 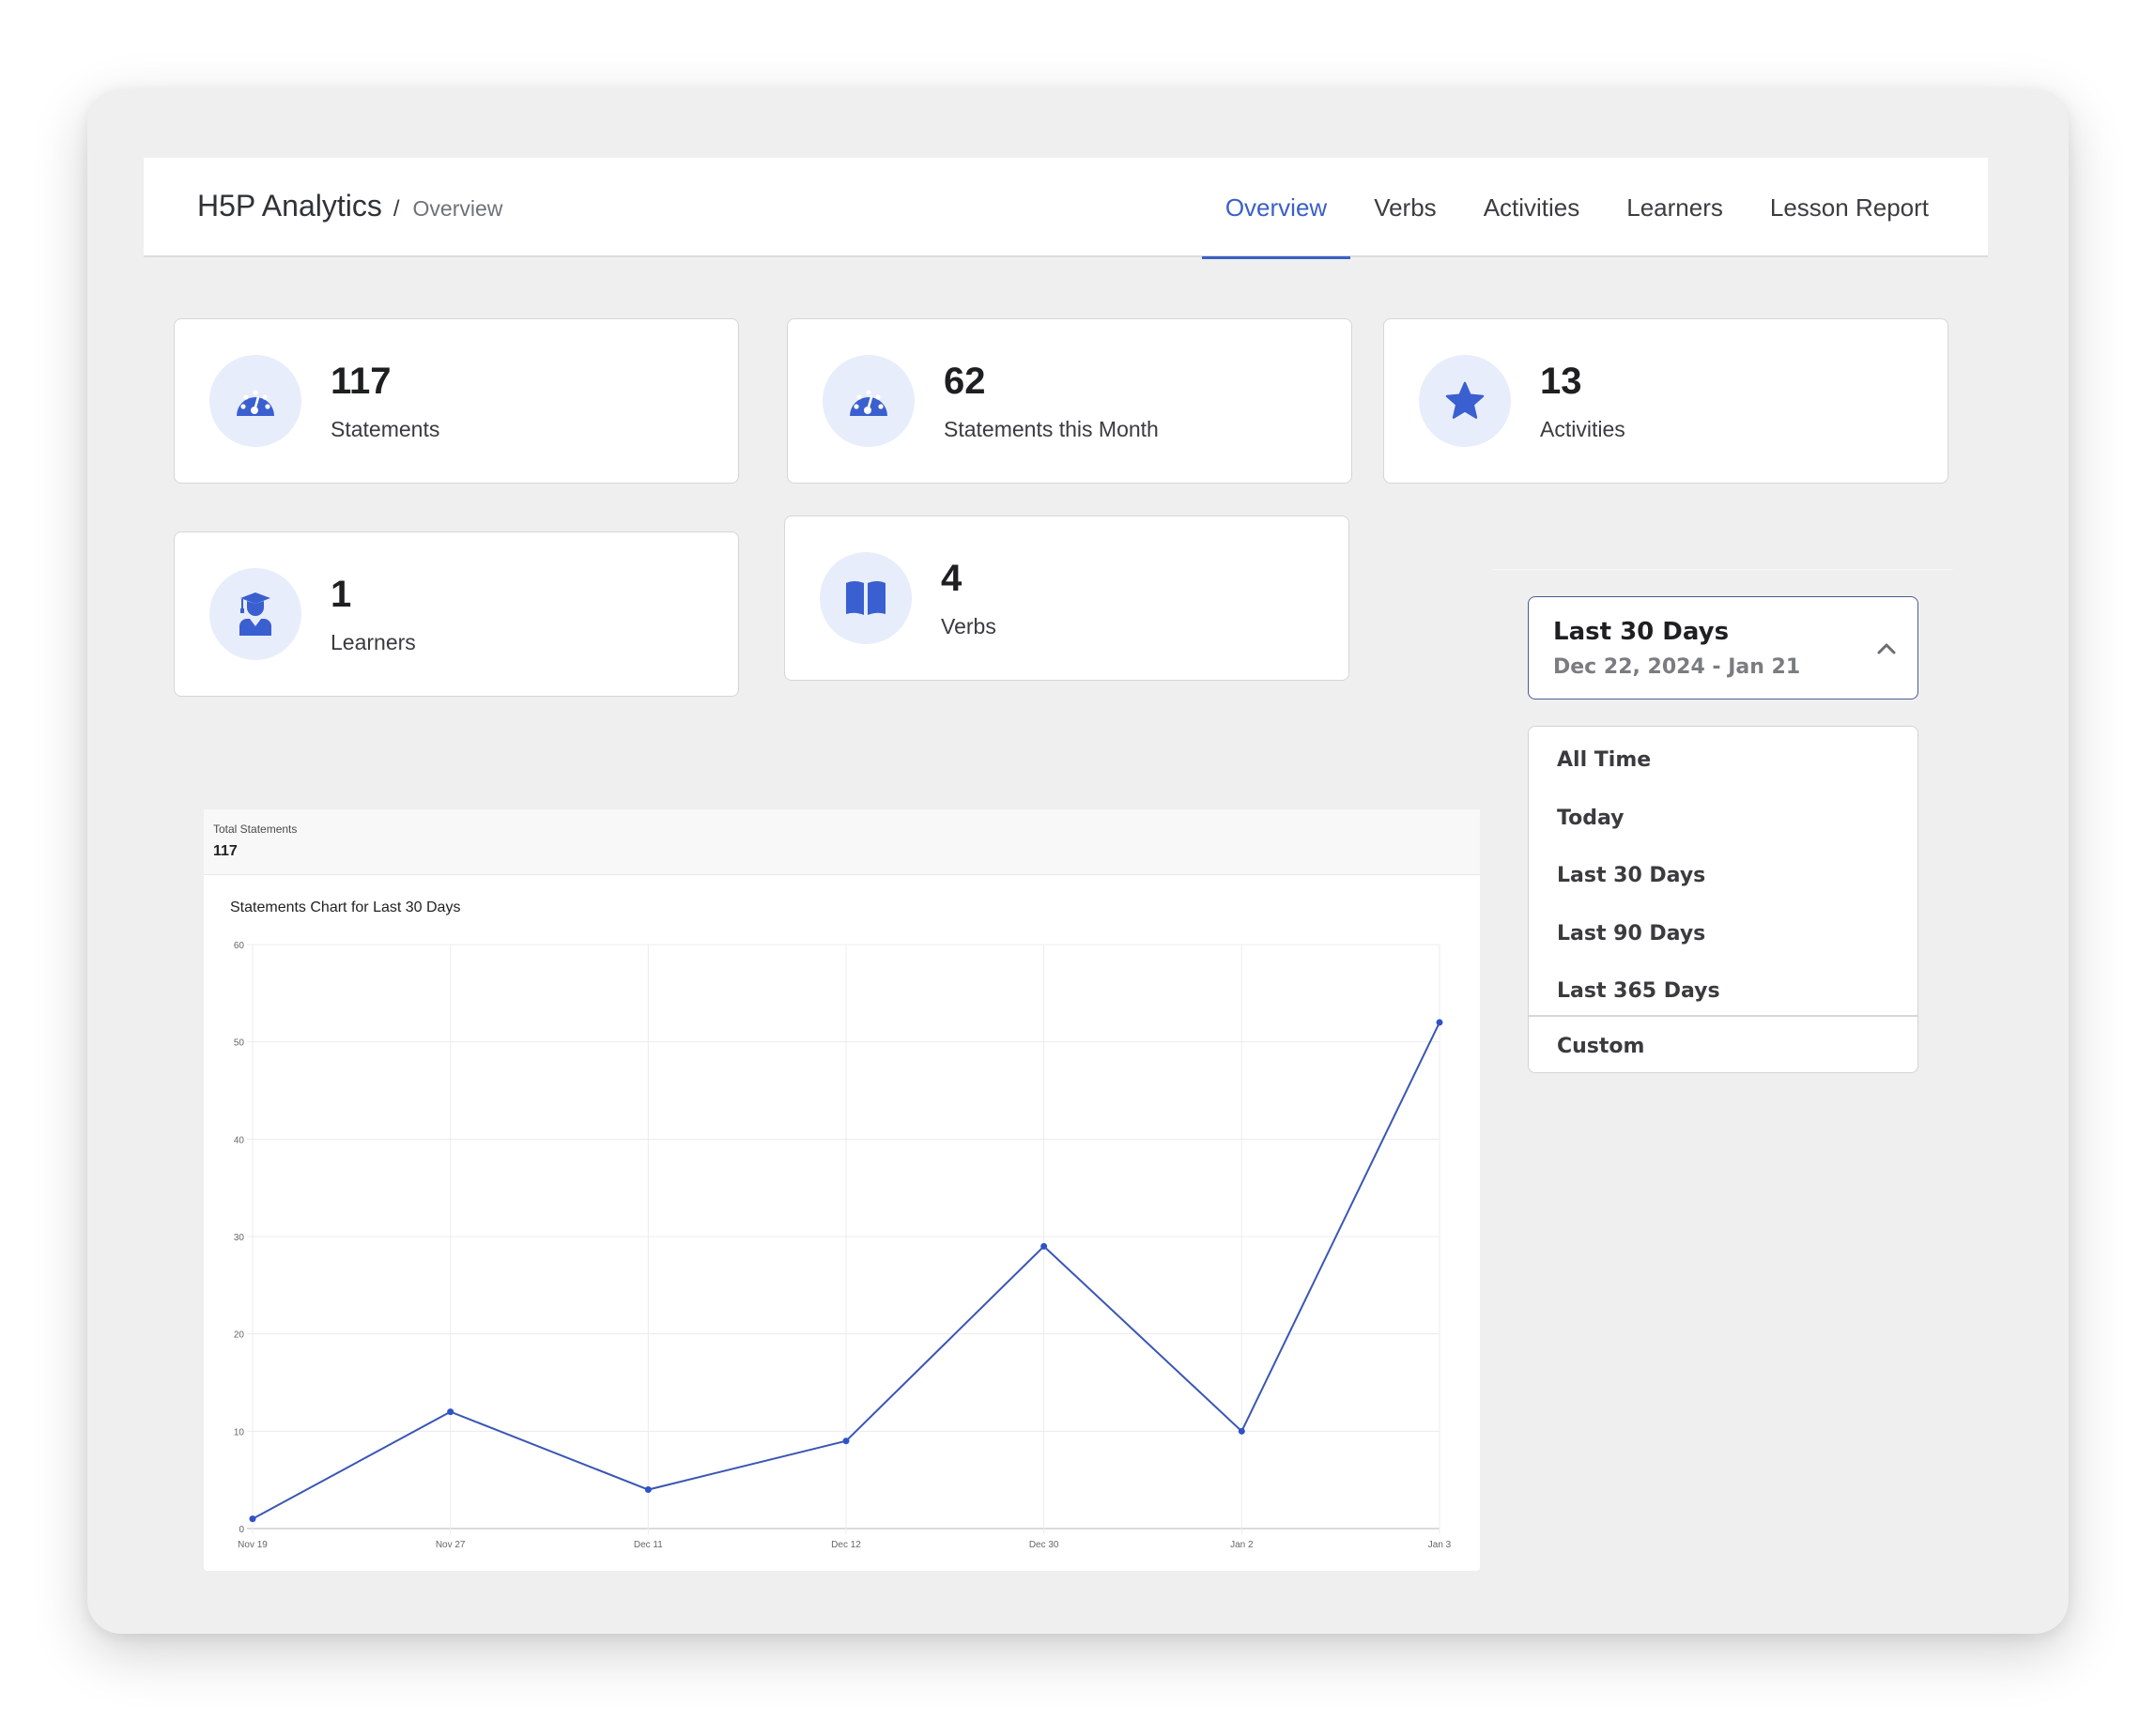 I want to click on stat-card-verbs: 4 Verbs, so click(x=1066, y=598).